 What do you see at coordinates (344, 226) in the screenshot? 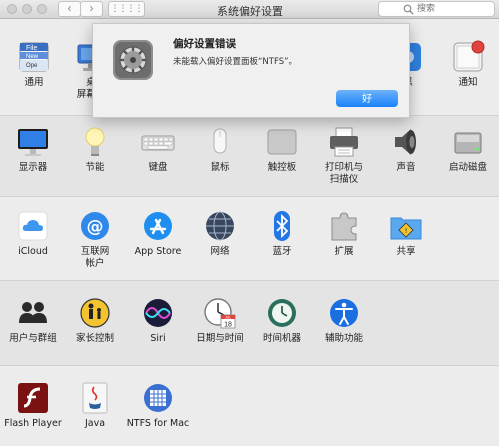
I see `extensions-icon` at bounding box center [344, 226].